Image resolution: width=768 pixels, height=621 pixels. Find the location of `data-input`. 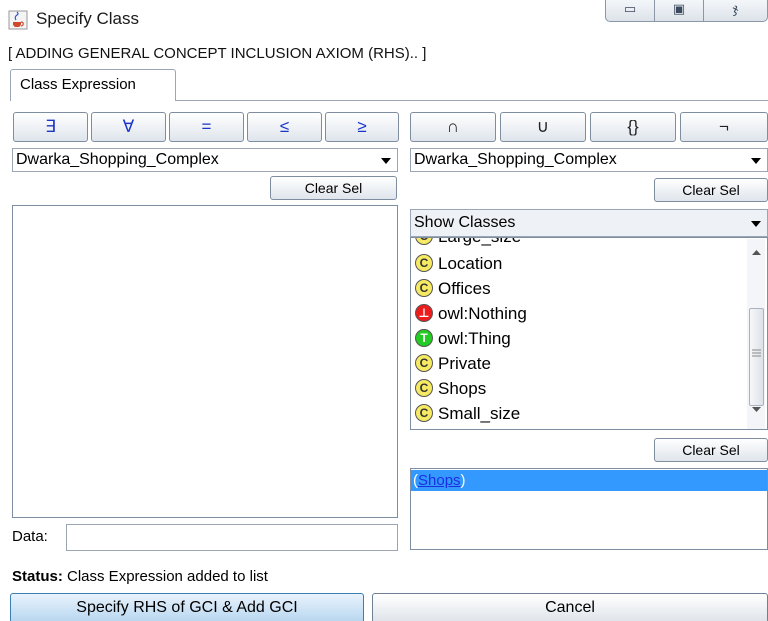

data-input is located at coordinates (232, 537).